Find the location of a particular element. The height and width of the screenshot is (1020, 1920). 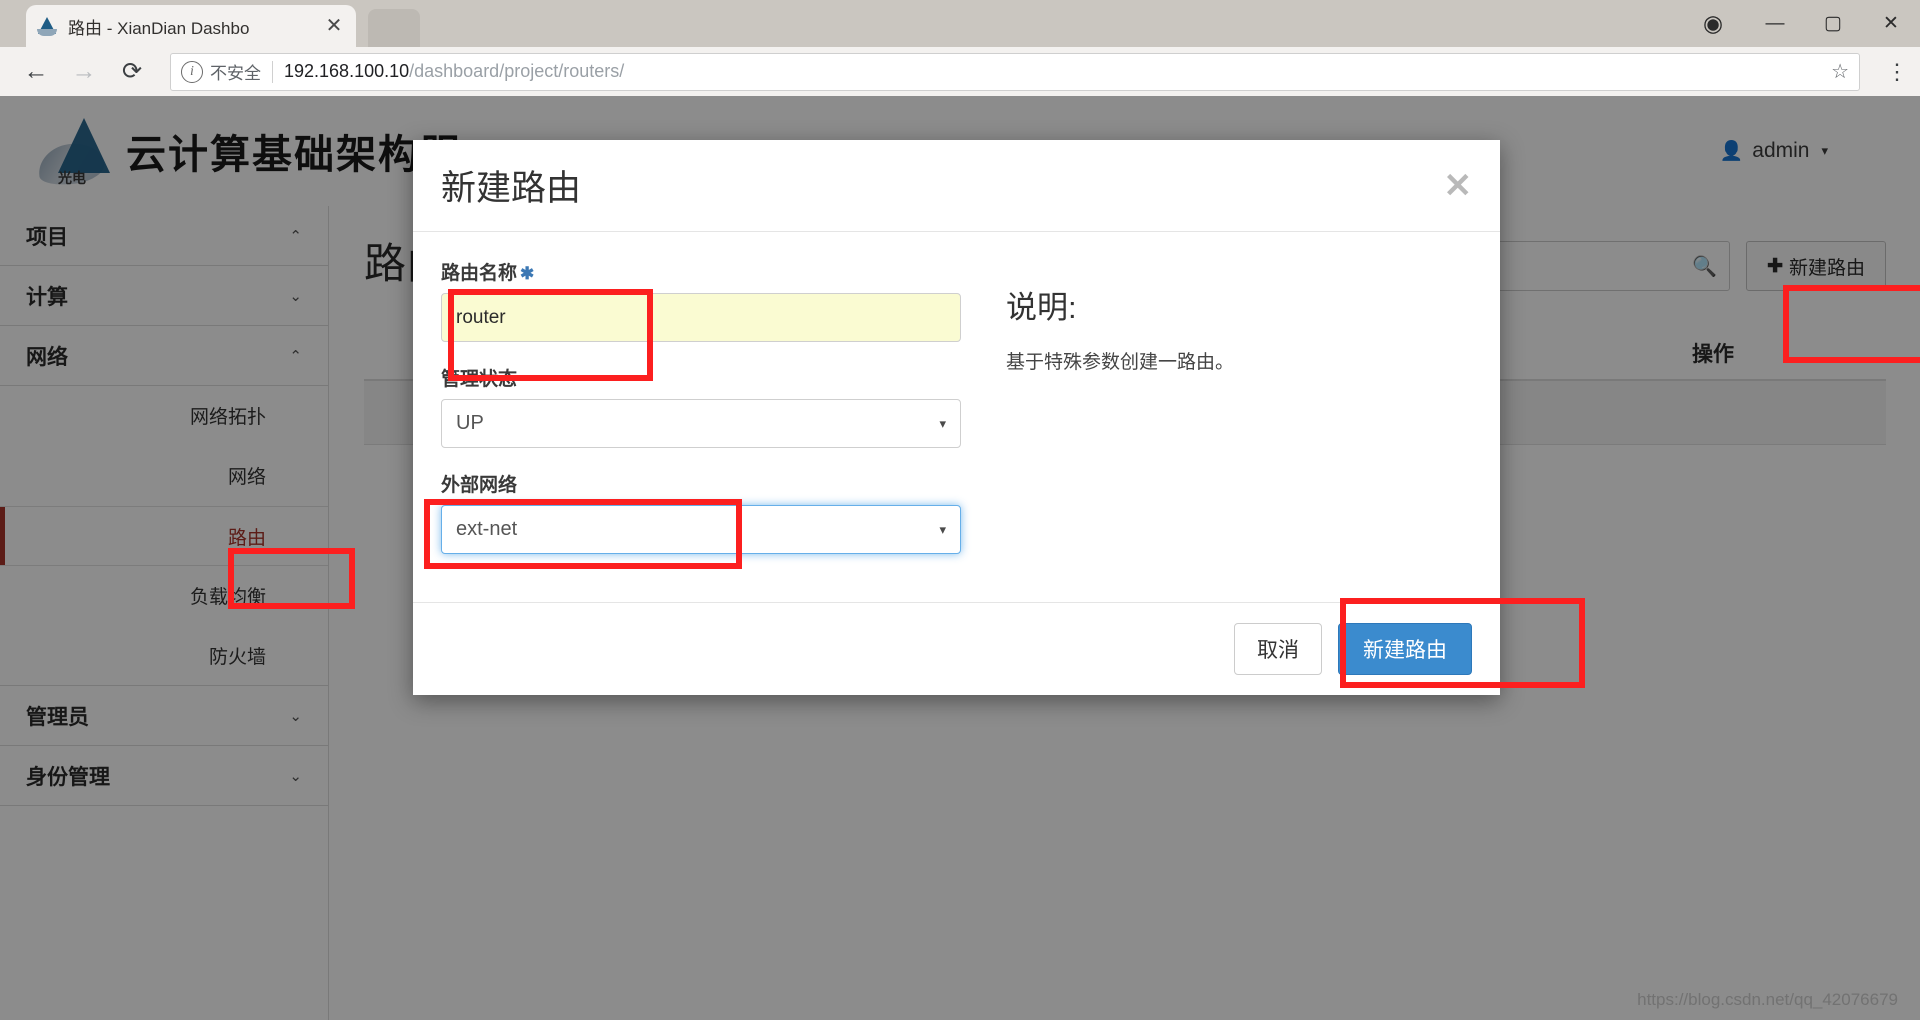

field-admin-state: 管理状态 UP ▾ is located at coordinates (706, 406).